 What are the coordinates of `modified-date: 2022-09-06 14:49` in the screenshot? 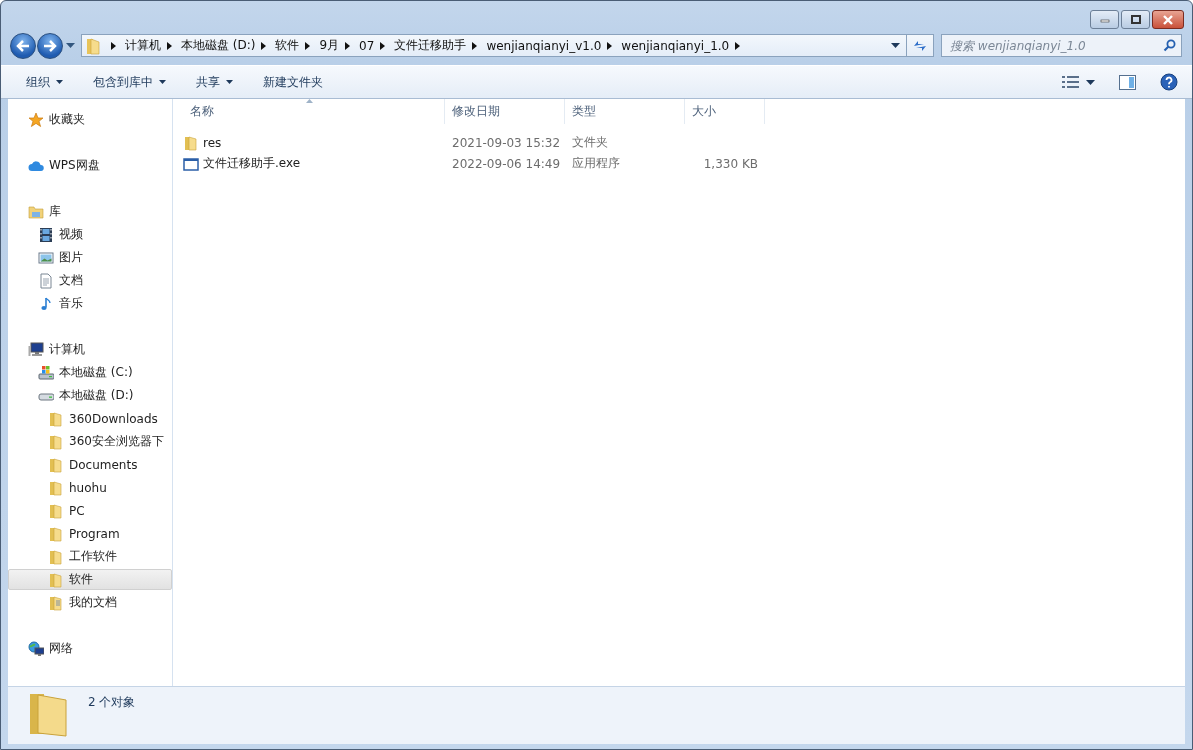 It's located at (506, 163).